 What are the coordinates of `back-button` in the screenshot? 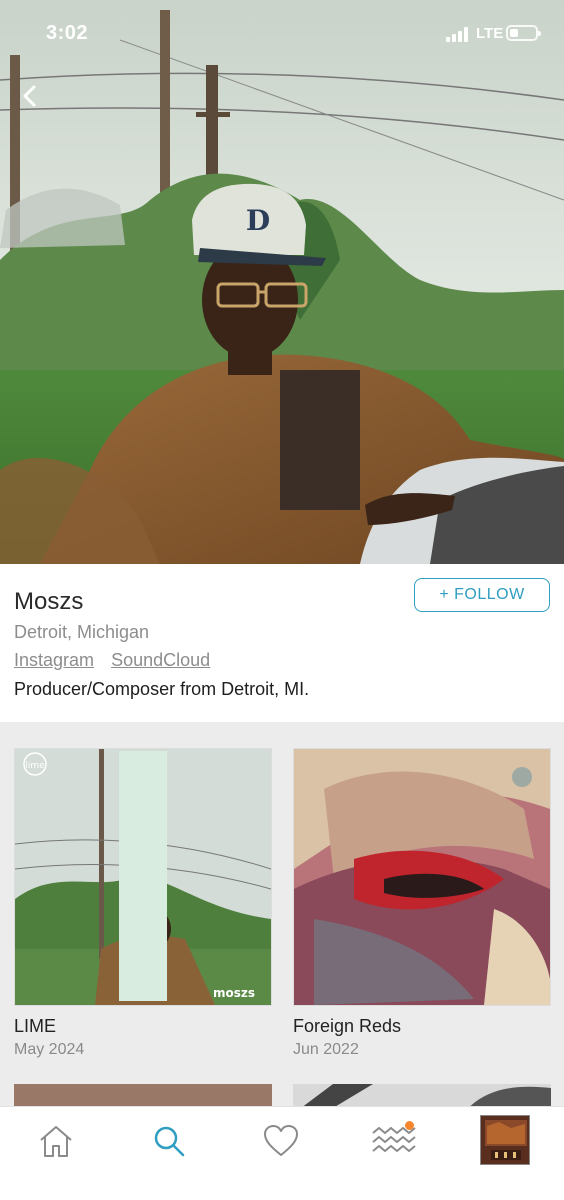 It's located at (30, 96).